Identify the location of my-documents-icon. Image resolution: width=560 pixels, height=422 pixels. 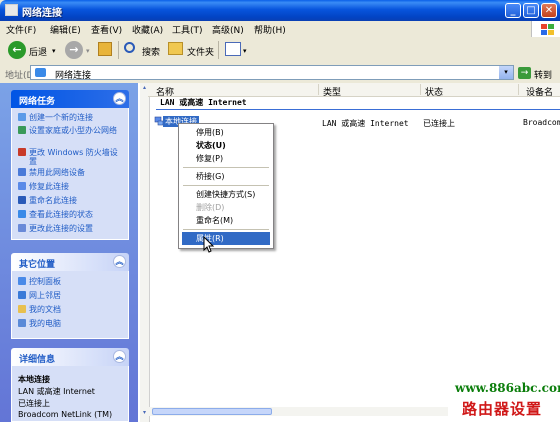
(22, 309).